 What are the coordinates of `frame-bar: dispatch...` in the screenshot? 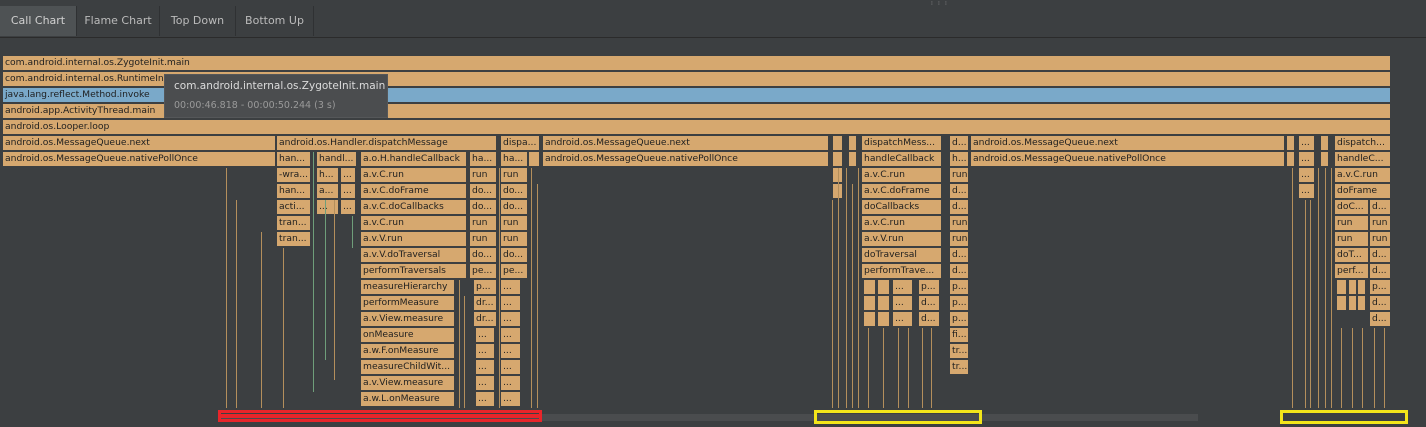 It's located at (1363, 143).